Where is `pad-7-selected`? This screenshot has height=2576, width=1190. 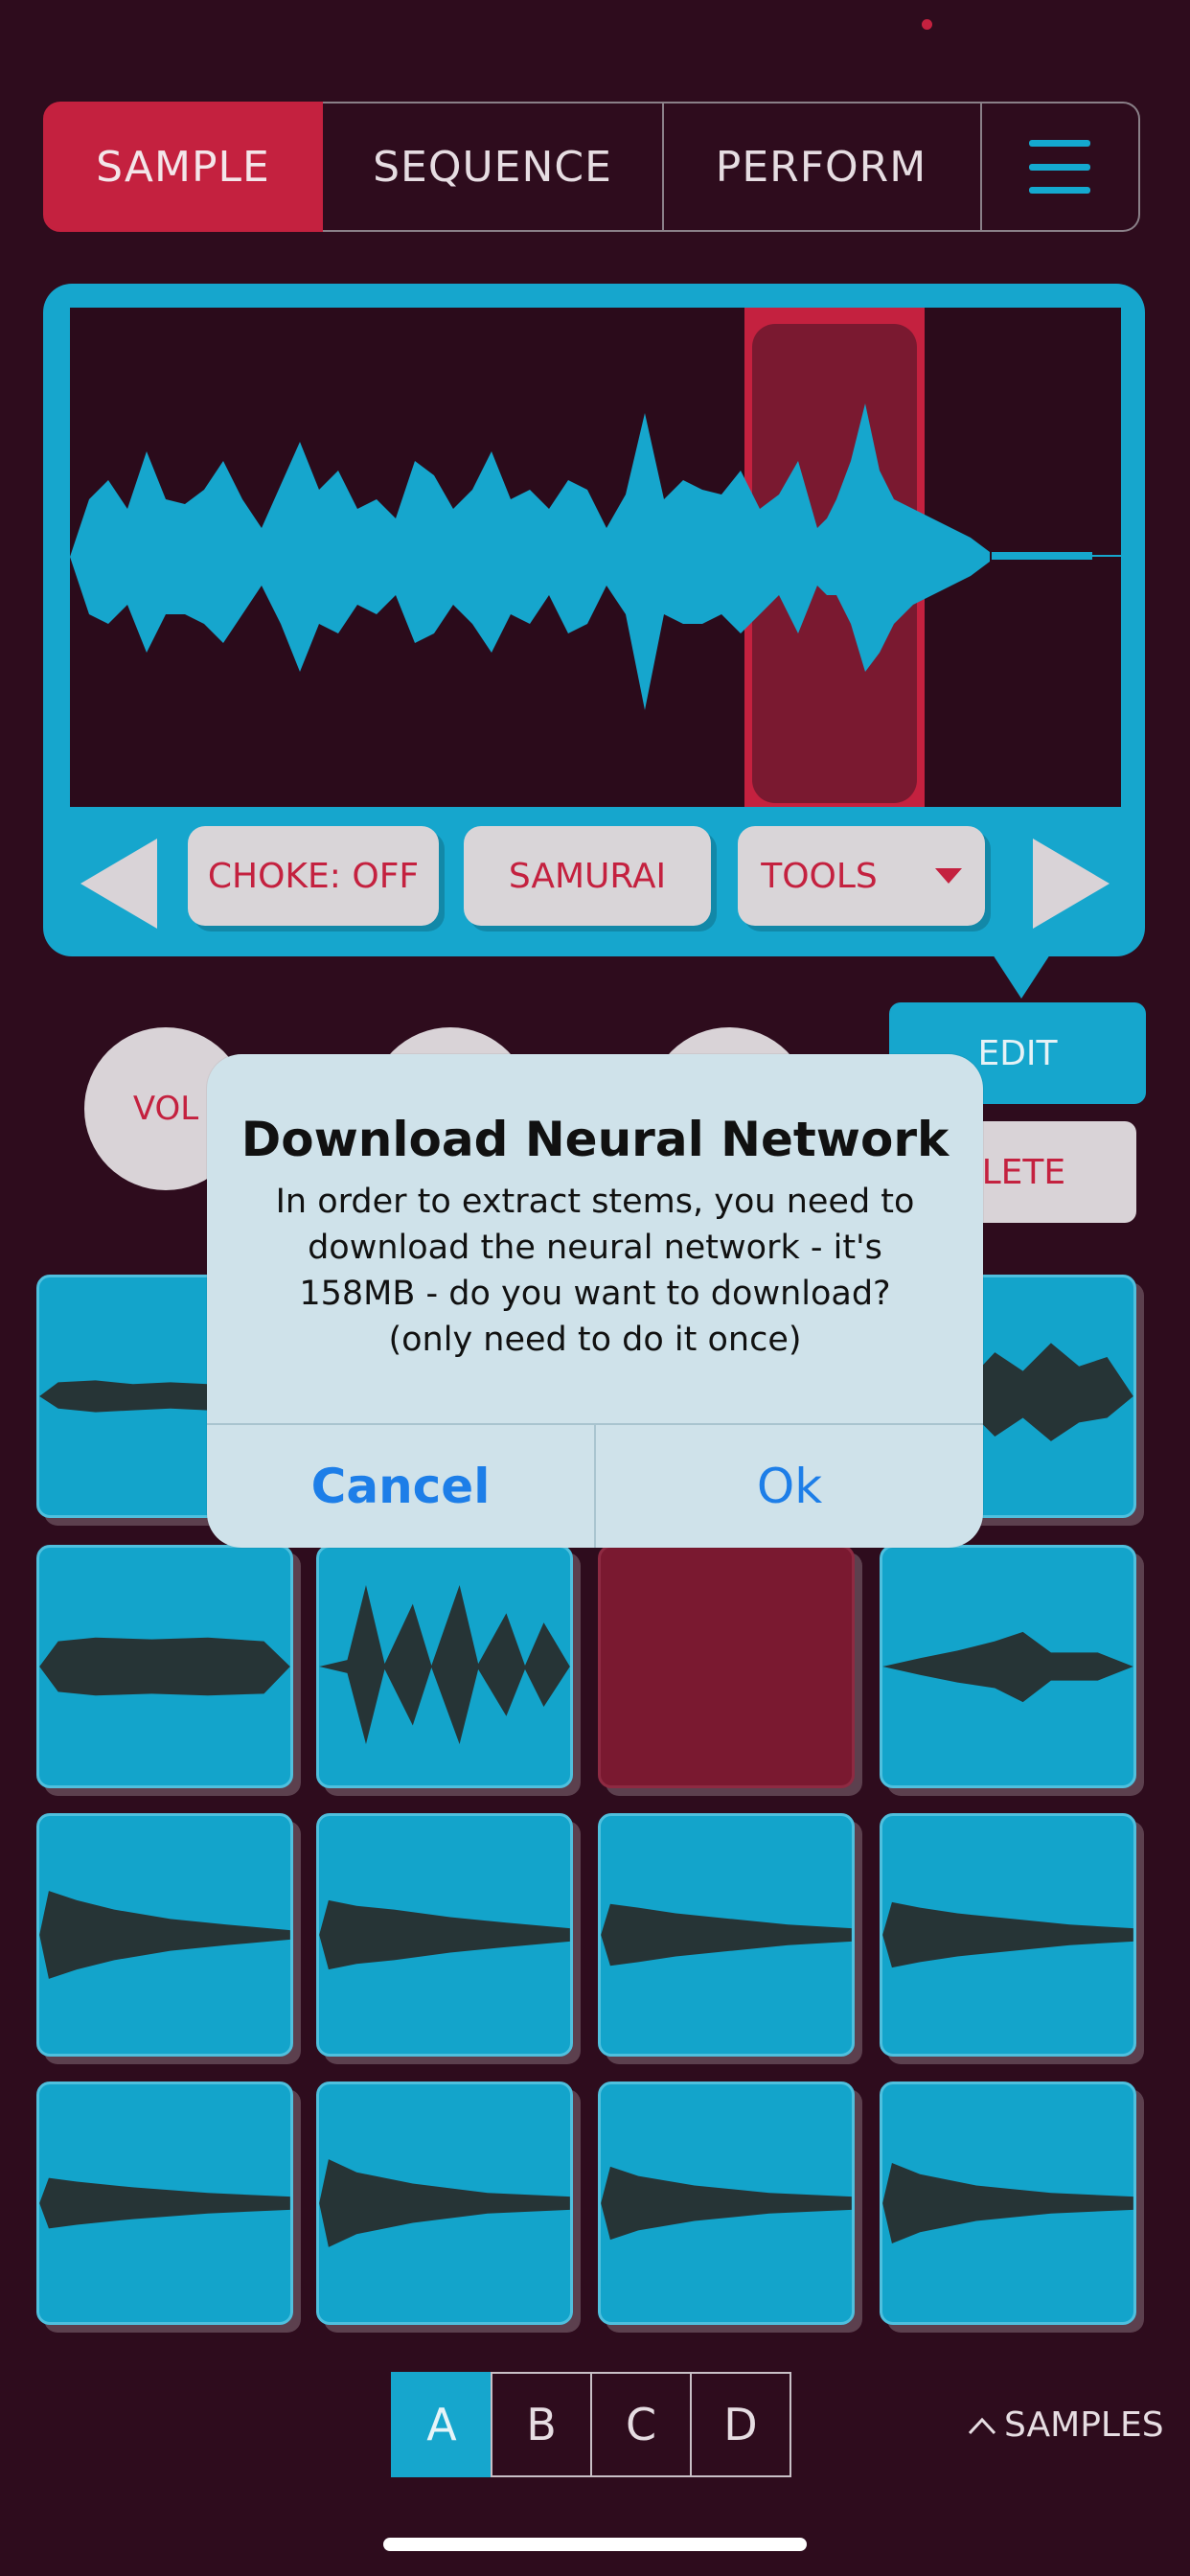 pad-7-selected is located at coordinates (727, 1667).